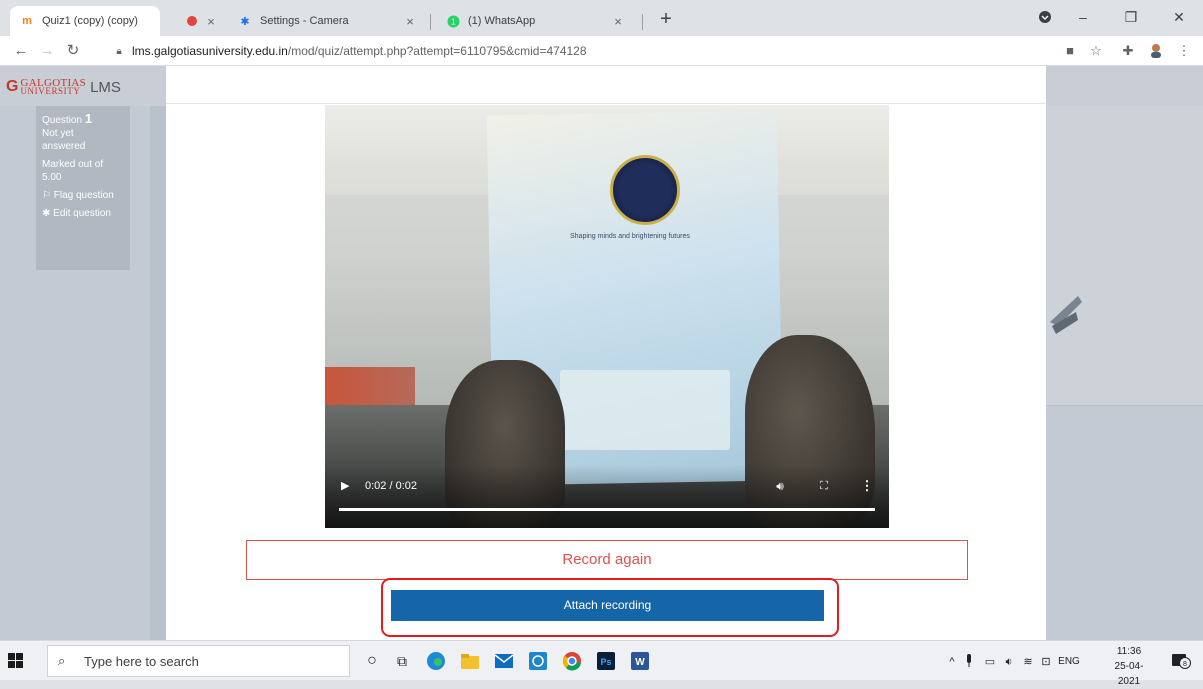  I want to click on wifi-icon: ≋, so click(1028, 662).